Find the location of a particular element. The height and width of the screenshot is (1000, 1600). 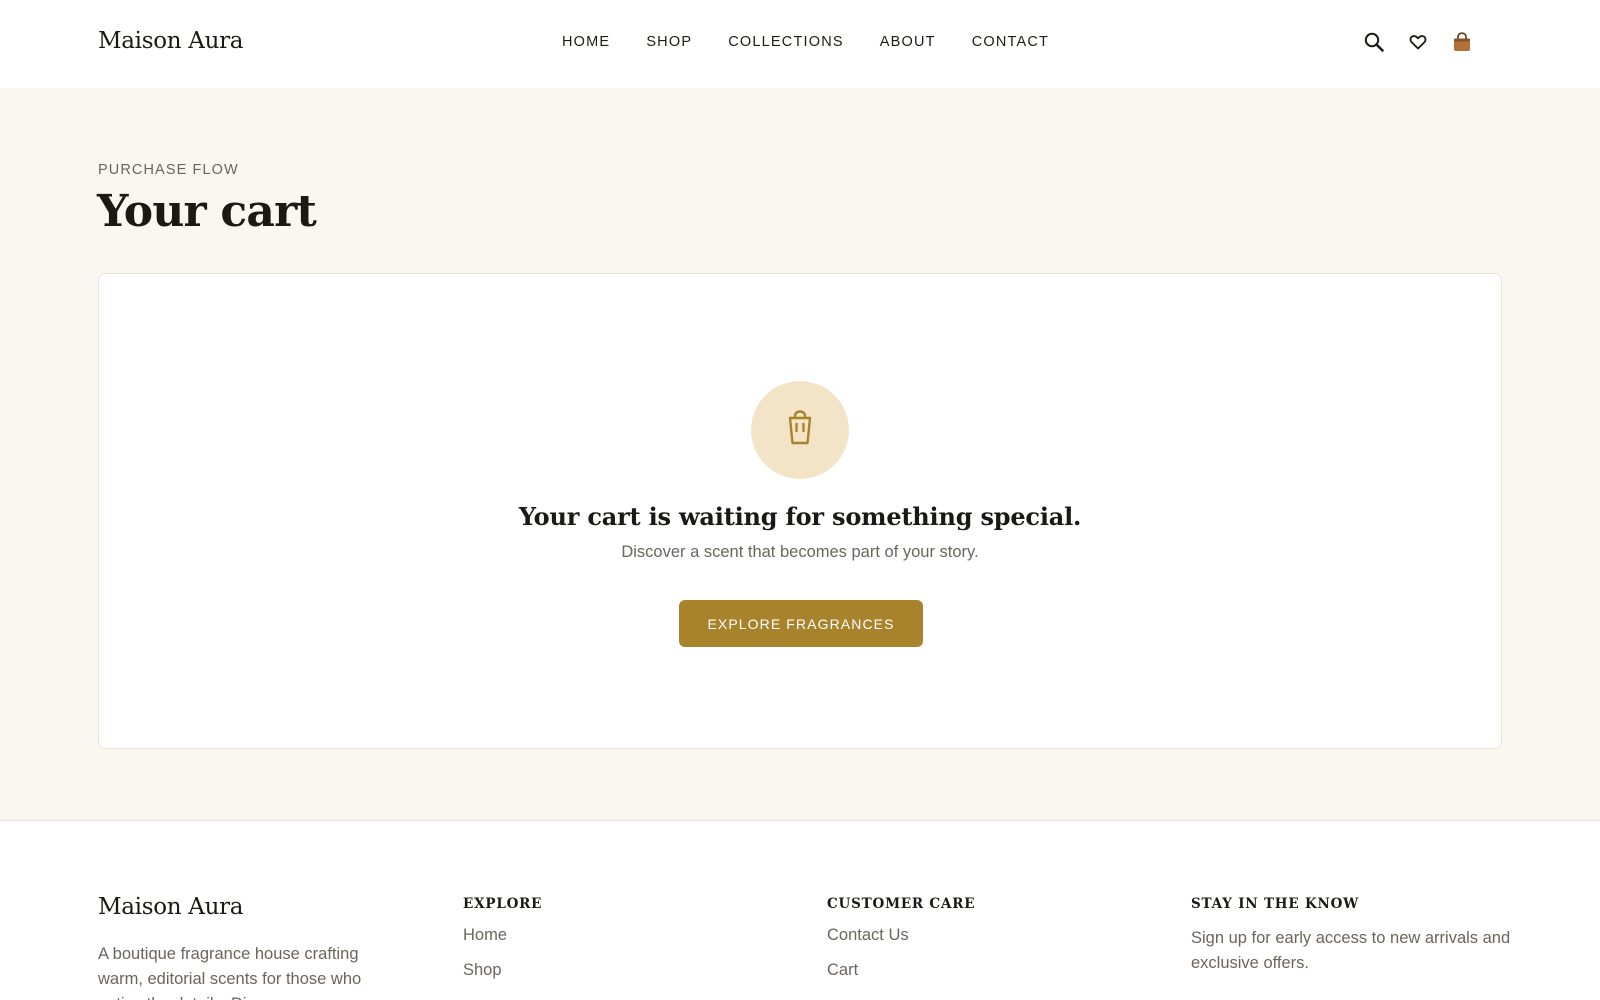

footer-heading: STAY IN THE KNOW is located at coordinates (1275, 904).